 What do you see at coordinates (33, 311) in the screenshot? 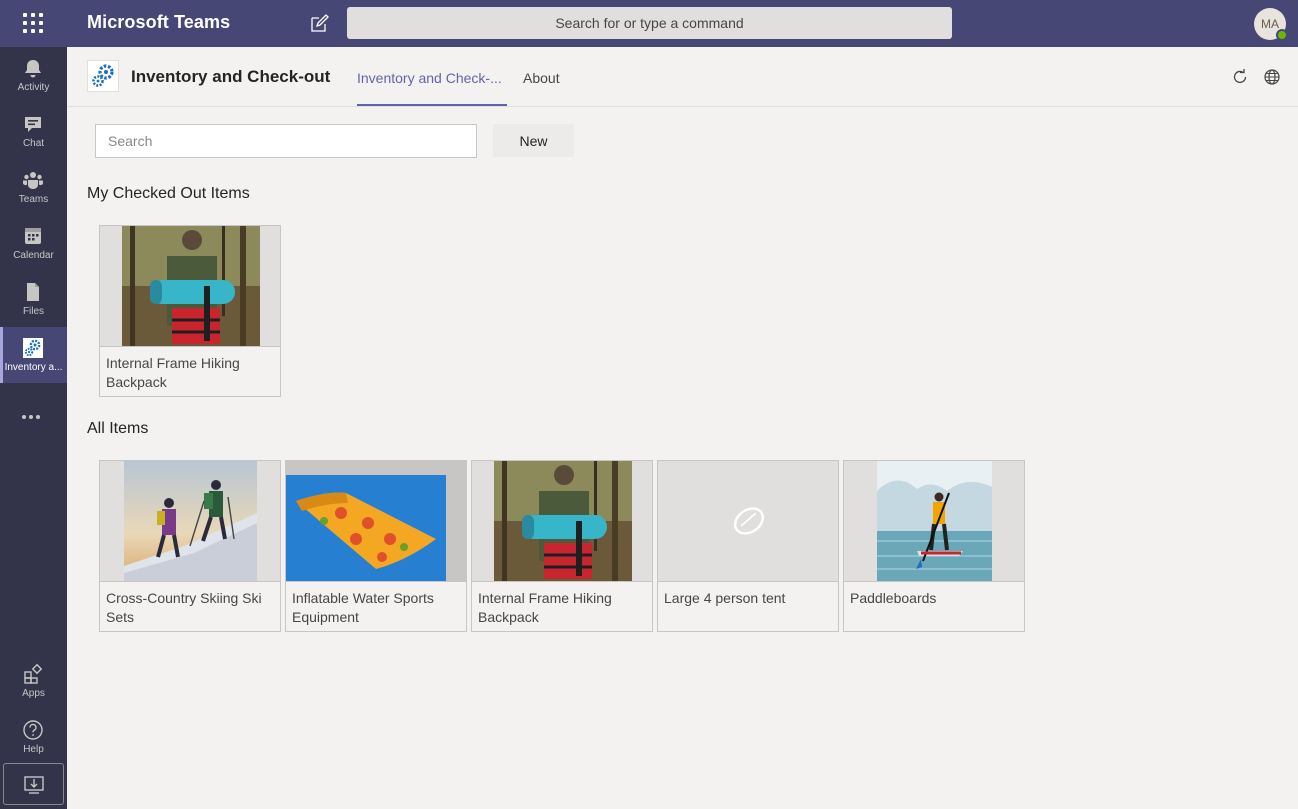
I see `rail-label: Files` at bounding box center [33, 311].